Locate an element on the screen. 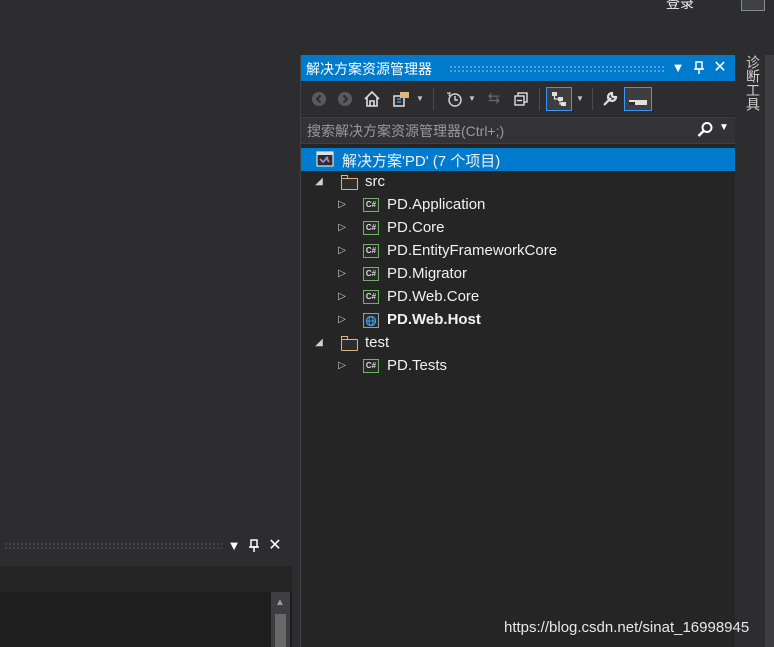 This screenshot has width=774, height=647. project-label: PD.Application is located at coordinates (436, 204).